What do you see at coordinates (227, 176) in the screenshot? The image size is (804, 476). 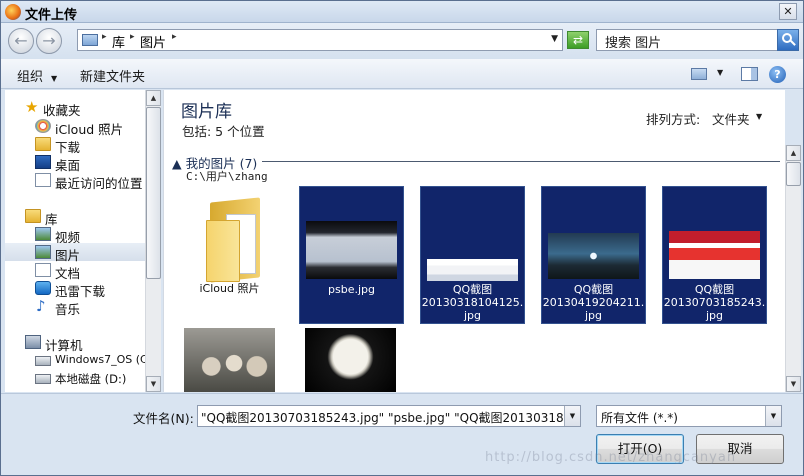 I see `group-path: C:\用户\zhang` at bounding box center [227, 176].